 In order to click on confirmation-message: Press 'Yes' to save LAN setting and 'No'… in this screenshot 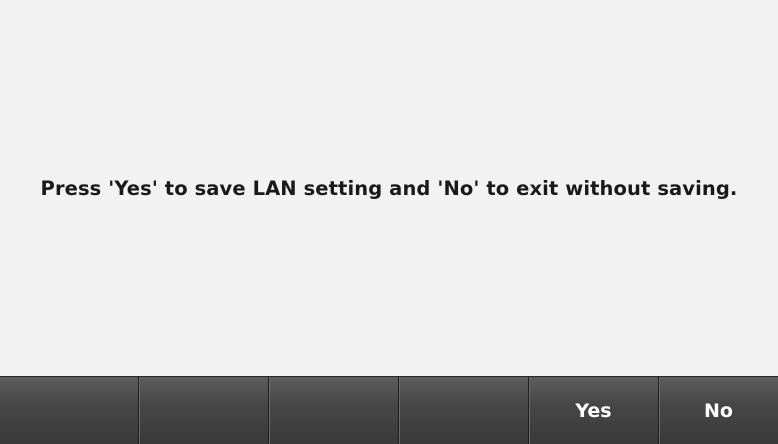, I will do `click(389, 188)`.